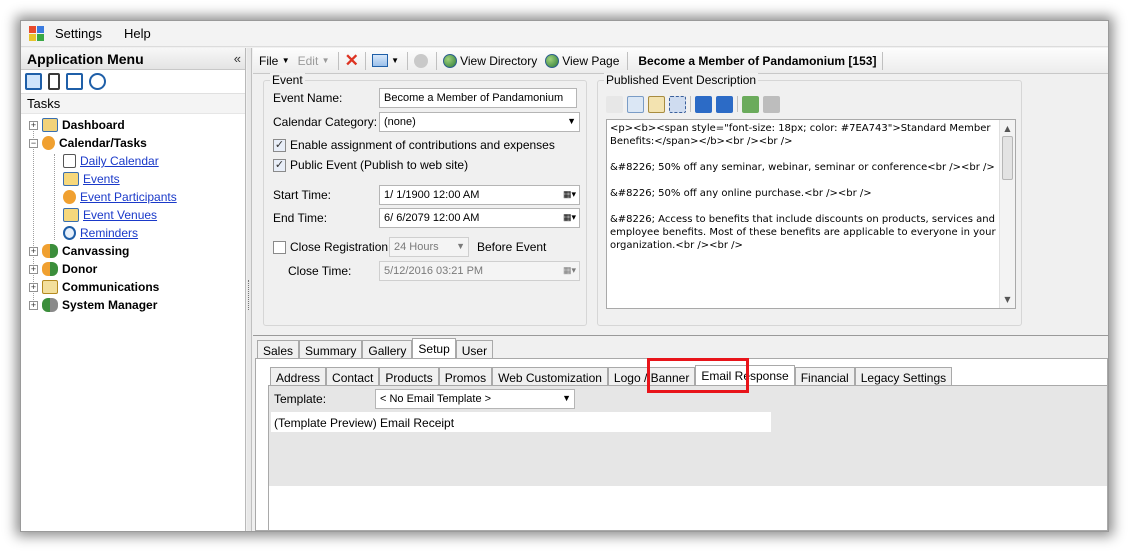 Image resolution: width=1128 pixels, height=552 pixels. Describe the element at coordinates (635, 104) in the screenshot. I see `copy-icon` at that location.